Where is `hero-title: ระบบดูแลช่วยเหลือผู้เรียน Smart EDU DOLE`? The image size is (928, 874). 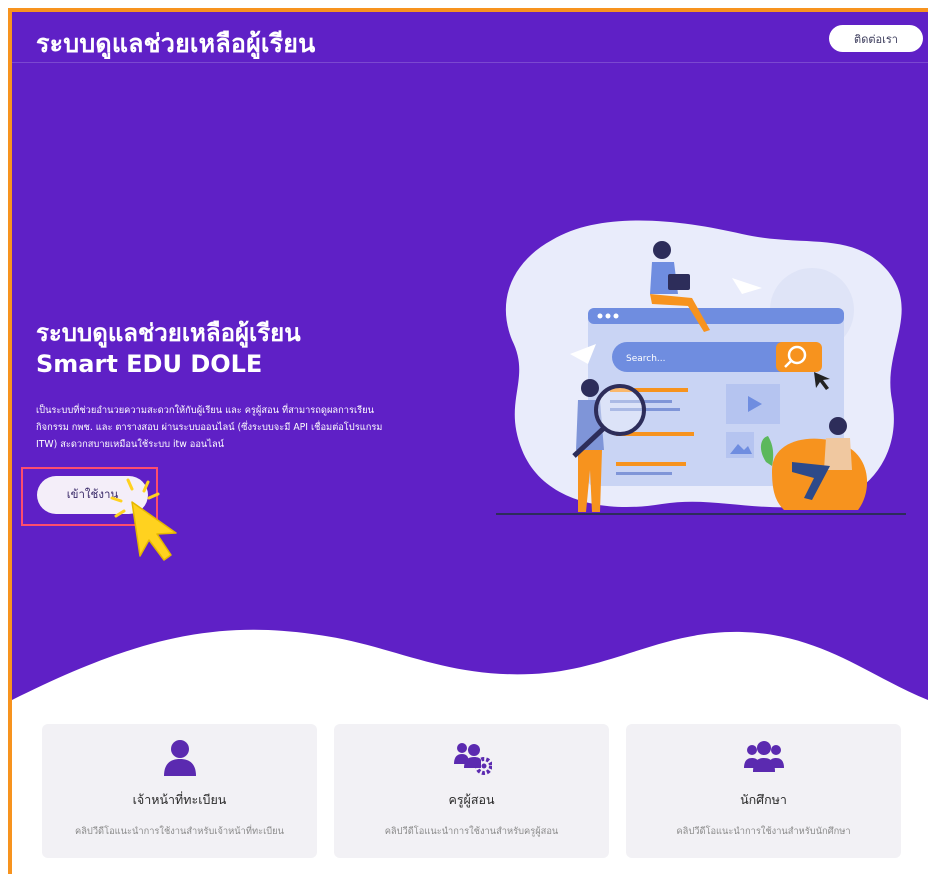 hero-title: ระบบดูแลช่วยเหลือผู้เรียน Smart EDU DOLE is located at coordinates (168, 349).